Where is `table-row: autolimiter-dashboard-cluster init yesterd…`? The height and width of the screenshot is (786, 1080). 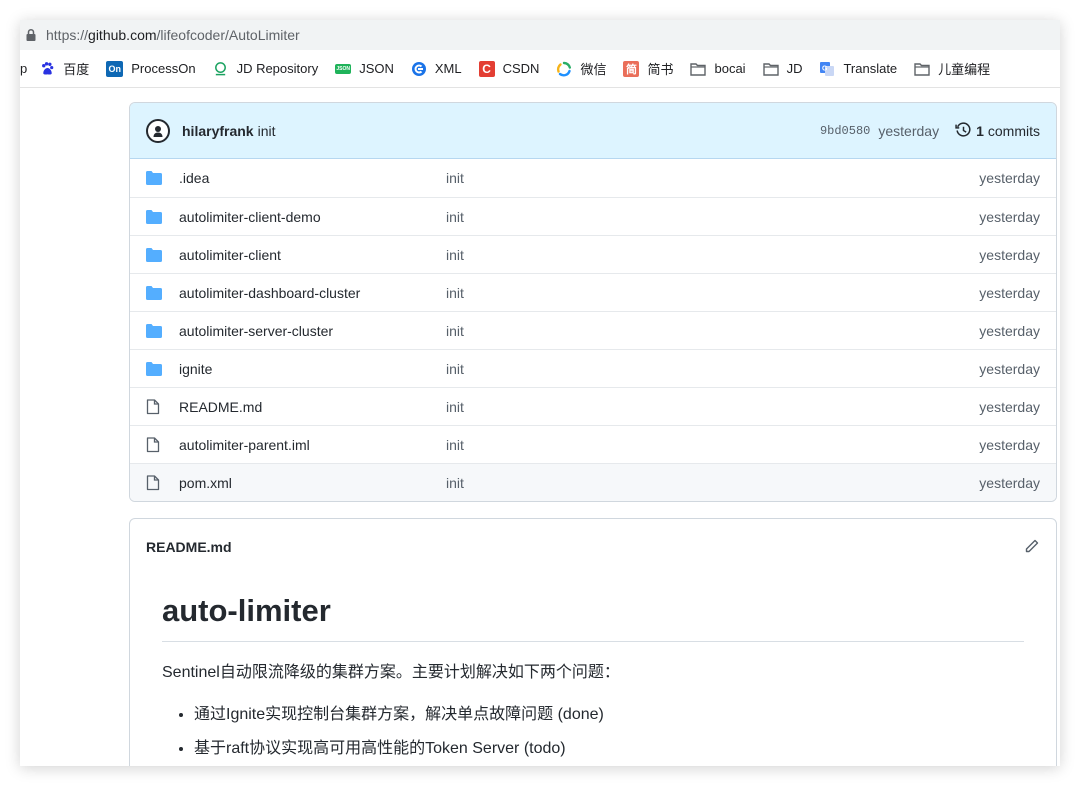
table-row: autolimiter-dashboard-cluster init yesterd… is located at coordinates (593, 292).